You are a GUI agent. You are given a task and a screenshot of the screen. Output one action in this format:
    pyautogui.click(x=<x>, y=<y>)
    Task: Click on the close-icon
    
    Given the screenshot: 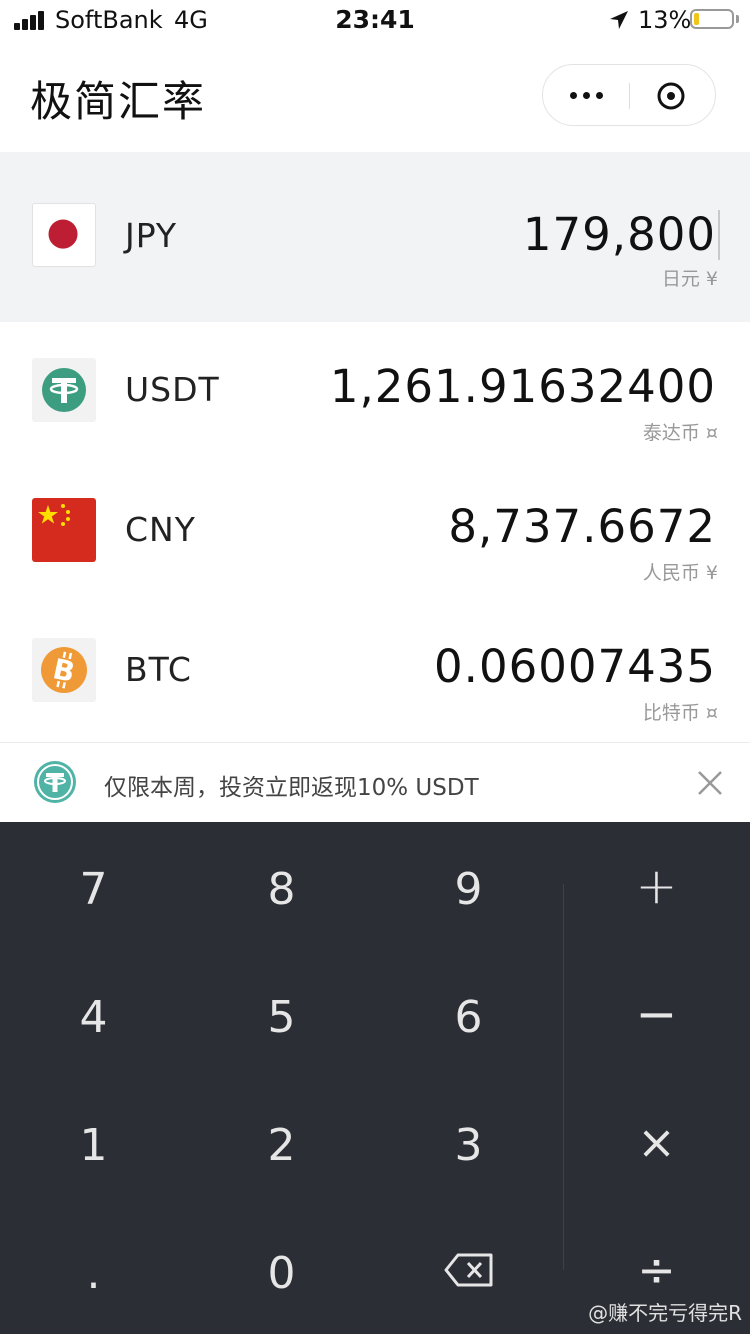 What is the action you would take?
    pyautogui.click(x=710, y=783)
    